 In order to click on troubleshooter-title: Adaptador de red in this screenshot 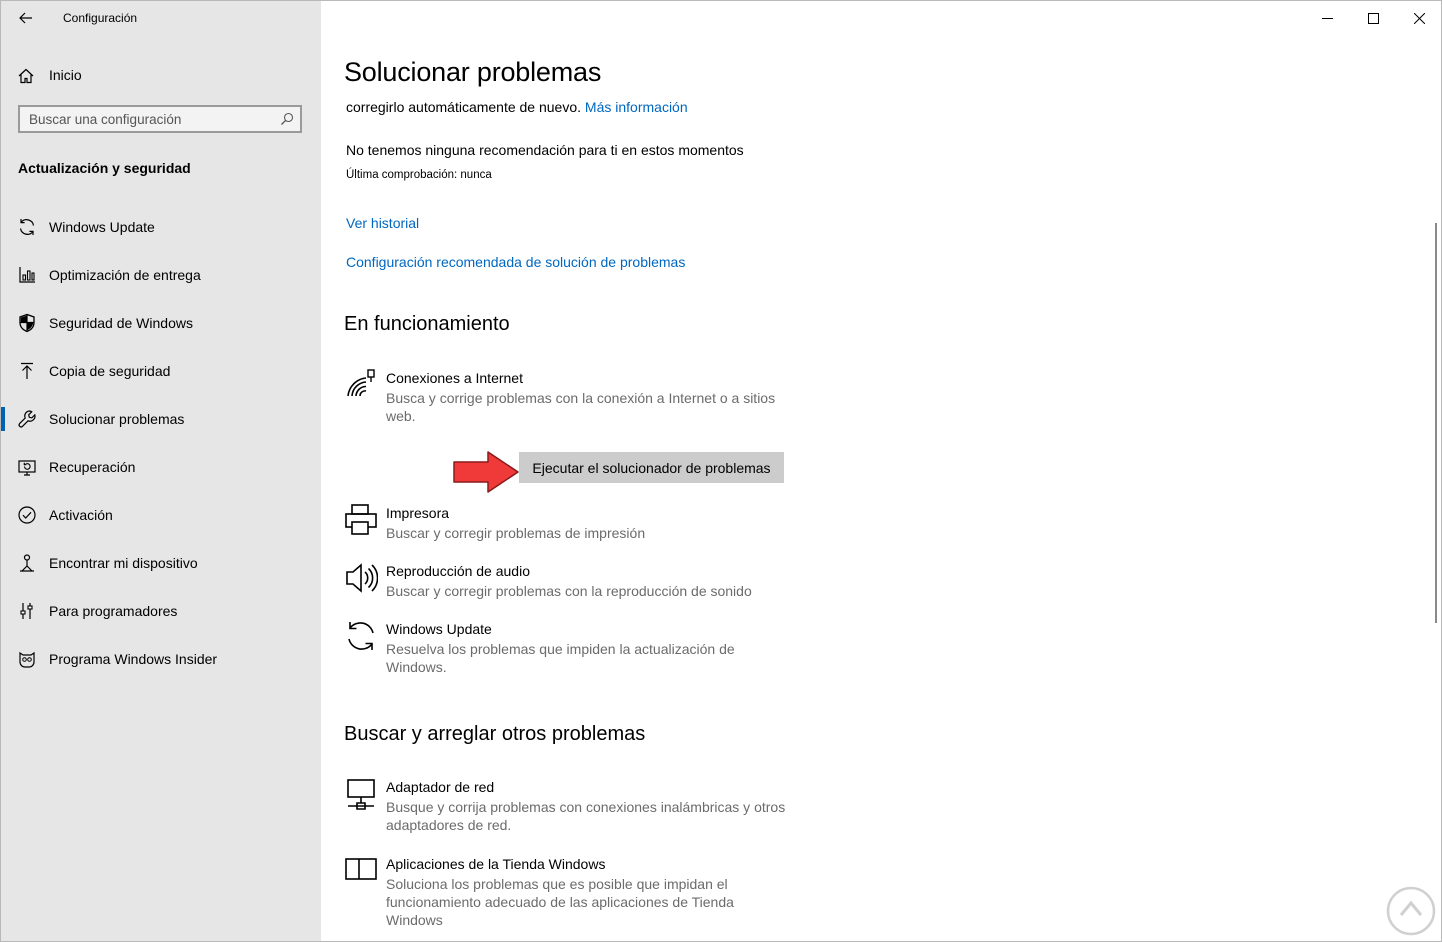, I will do `click(440, 787)`.